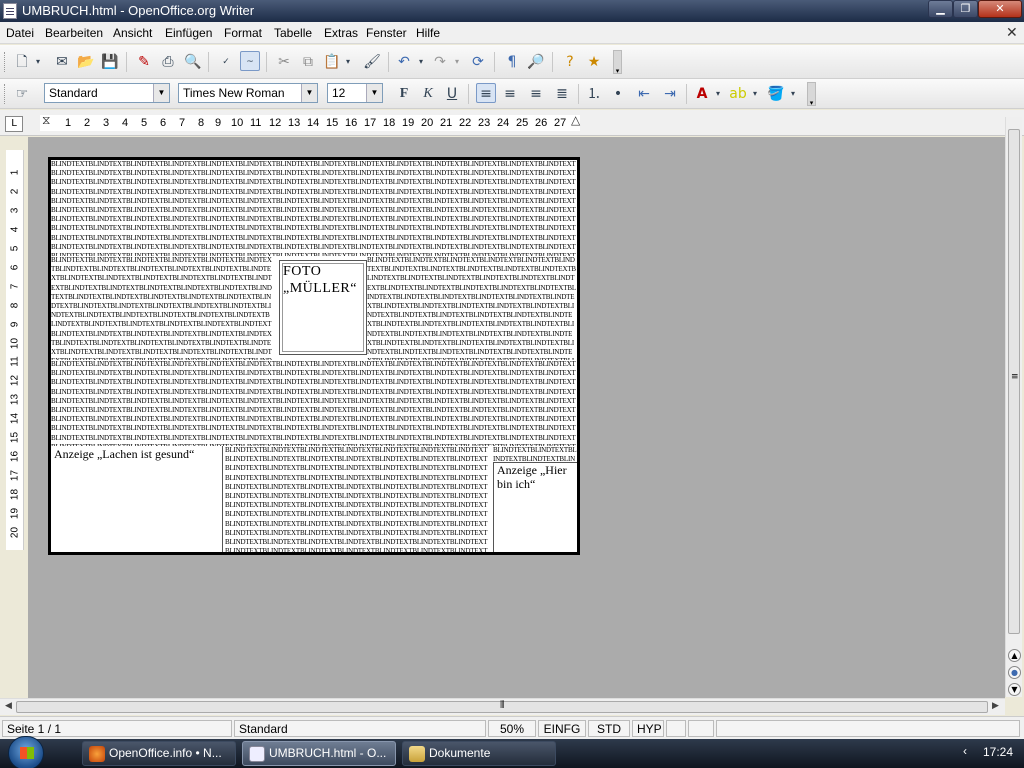 Image resolution: width=1024 pixels, height=768 pixels. I want to click on save-icon: 💾, so click(110, 62).